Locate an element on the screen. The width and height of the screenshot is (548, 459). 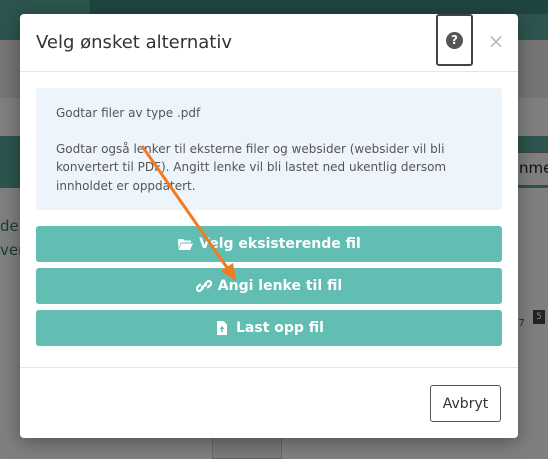
select-existing-file-button: Velg eksisterende fil is located at coordinates (269, 244).